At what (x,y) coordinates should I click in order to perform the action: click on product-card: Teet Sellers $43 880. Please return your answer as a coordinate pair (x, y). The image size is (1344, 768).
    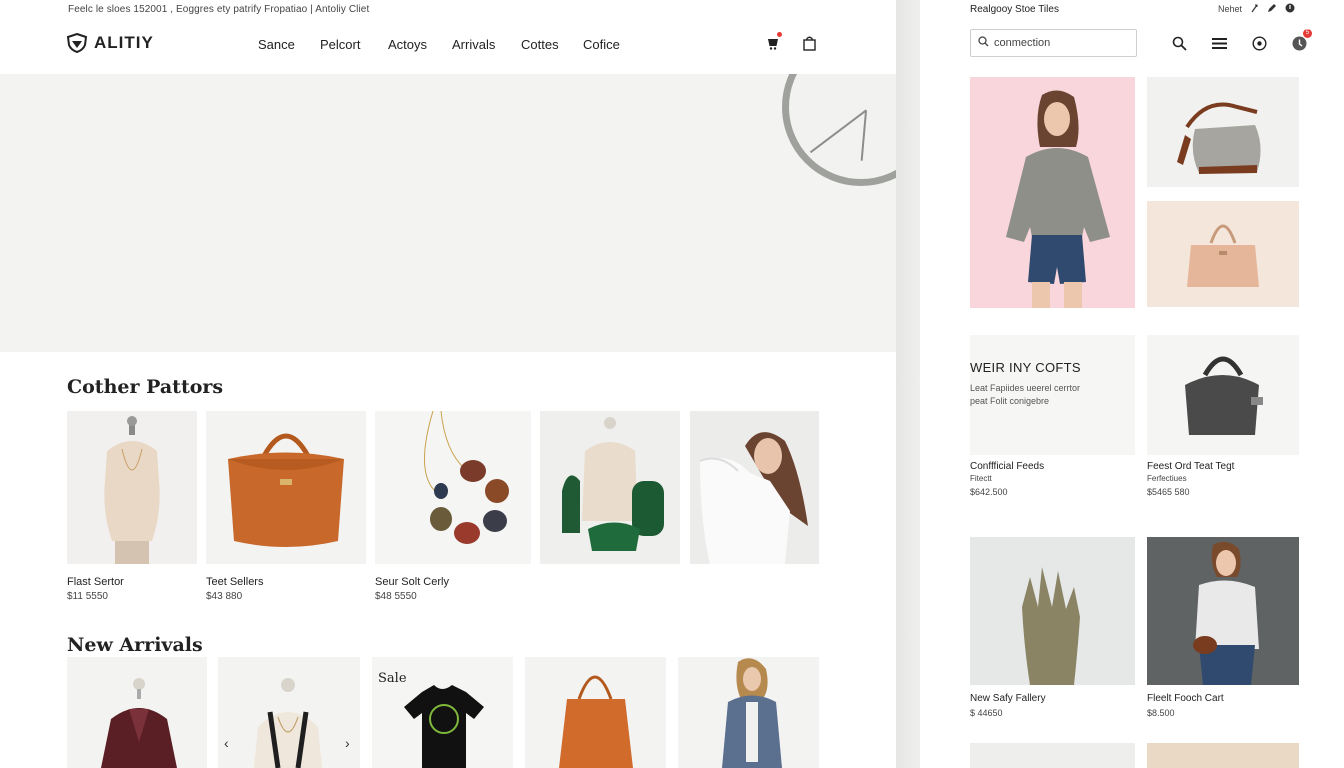
    Looking at the image, I should click on (286, 506).